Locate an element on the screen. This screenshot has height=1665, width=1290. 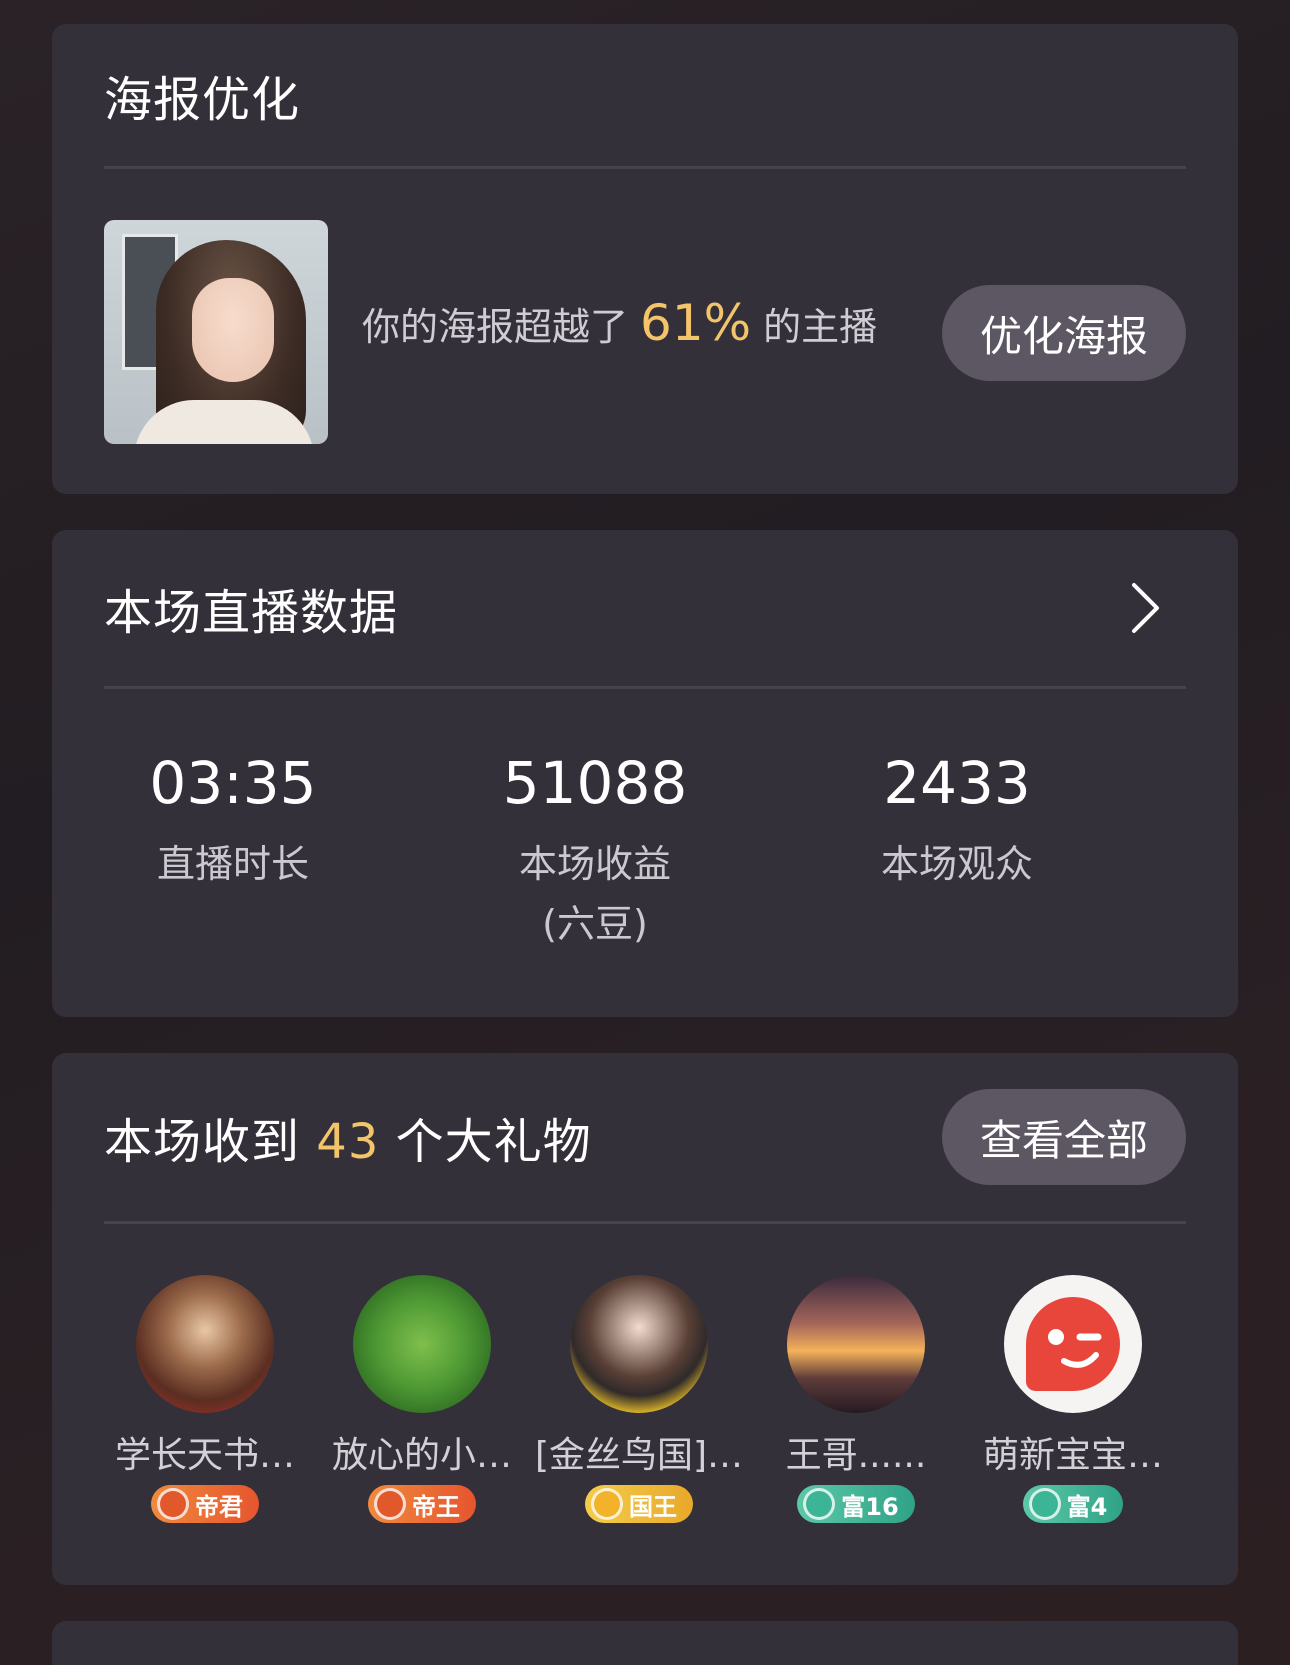
stat-earnings-value: 51088 is located at coordinates (595, 783).